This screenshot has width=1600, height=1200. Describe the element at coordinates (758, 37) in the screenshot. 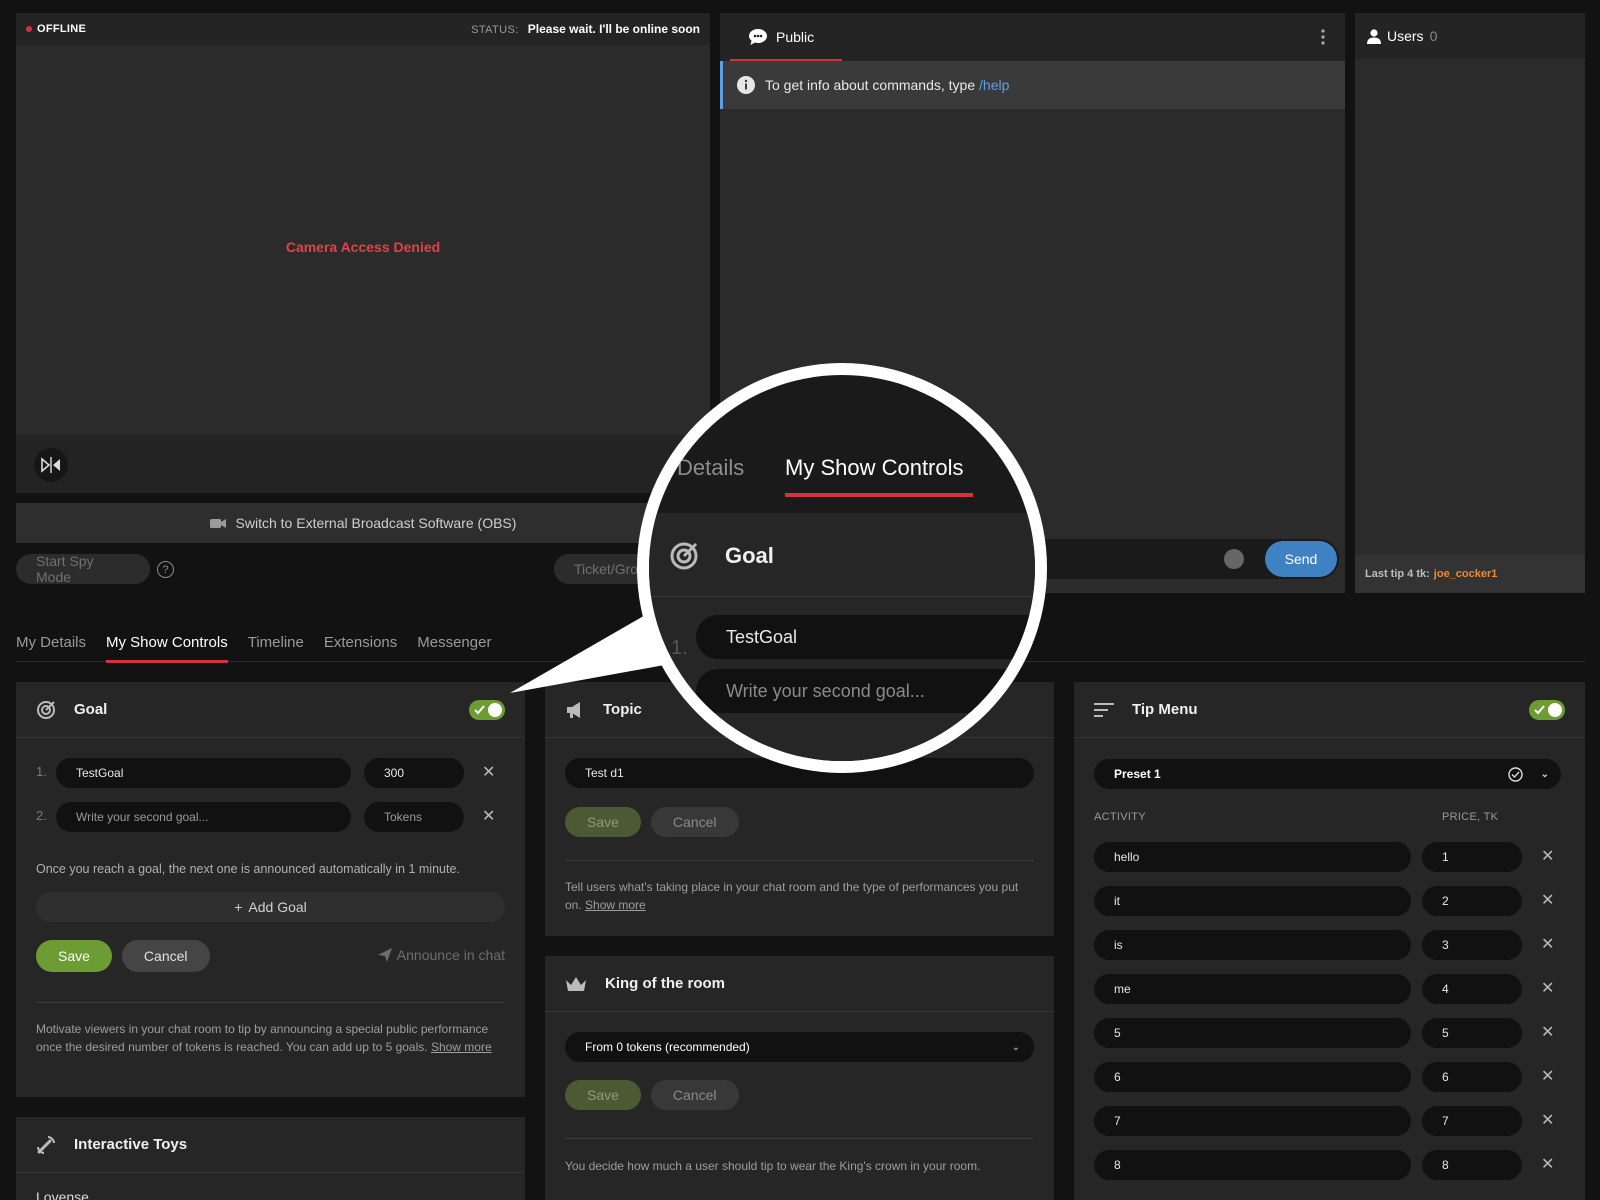

I see `chat-bubble-icon` at that location.